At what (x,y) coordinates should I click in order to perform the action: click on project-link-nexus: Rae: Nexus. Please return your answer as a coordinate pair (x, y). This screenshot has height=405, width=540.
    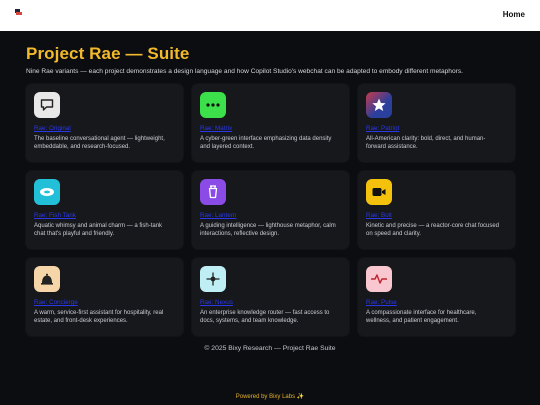
    Looking at the image, I should click on (216, 302).